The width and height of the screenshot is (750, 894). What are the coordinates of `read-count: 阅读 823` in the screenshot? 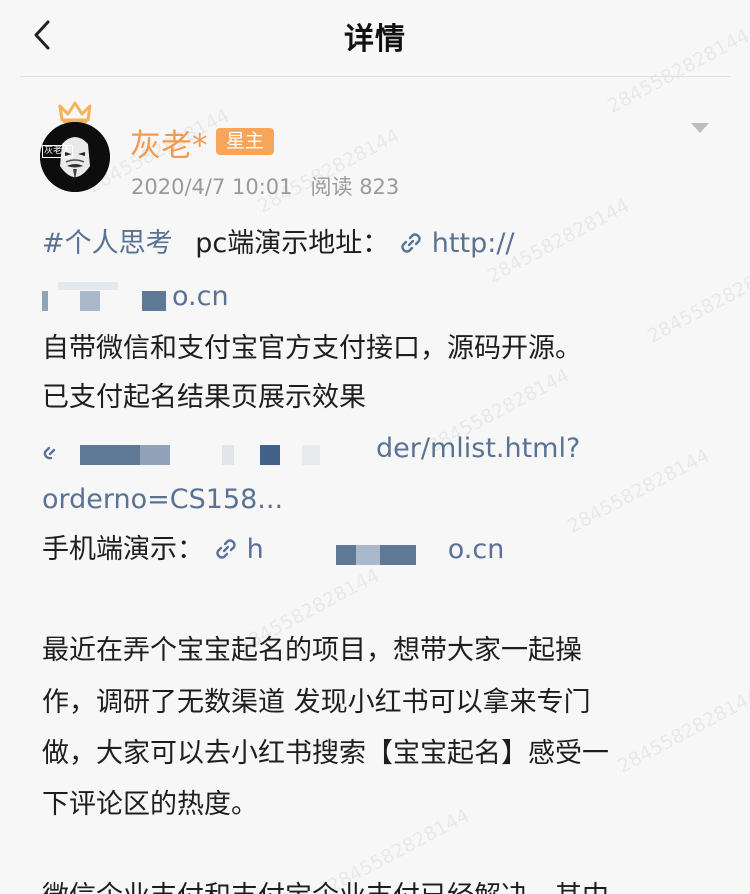 It's located at (355, 187).